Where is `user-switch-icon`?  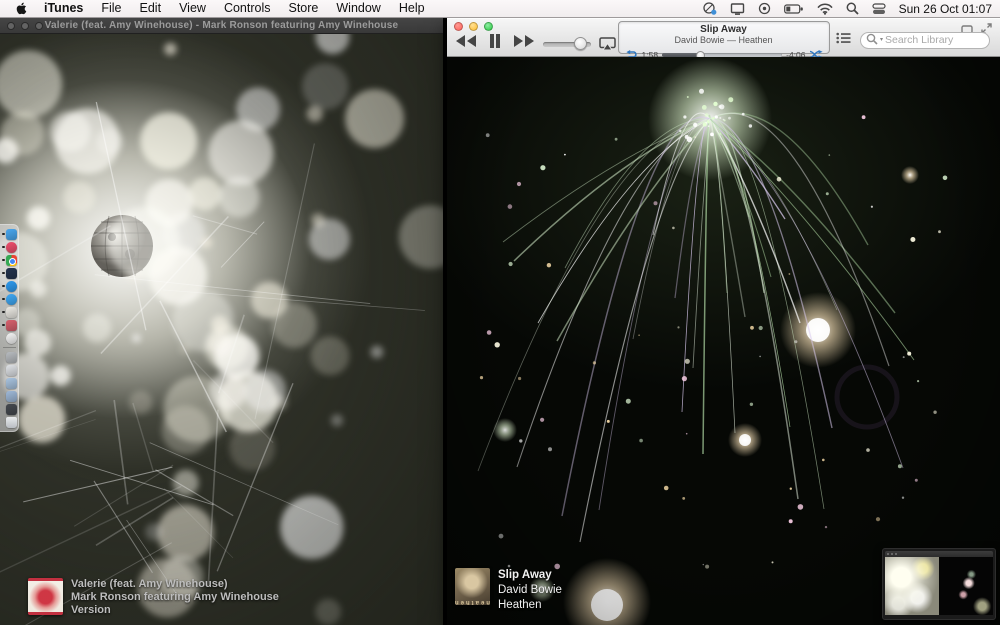
user-switch-icon is located at coordinates (878, 8).